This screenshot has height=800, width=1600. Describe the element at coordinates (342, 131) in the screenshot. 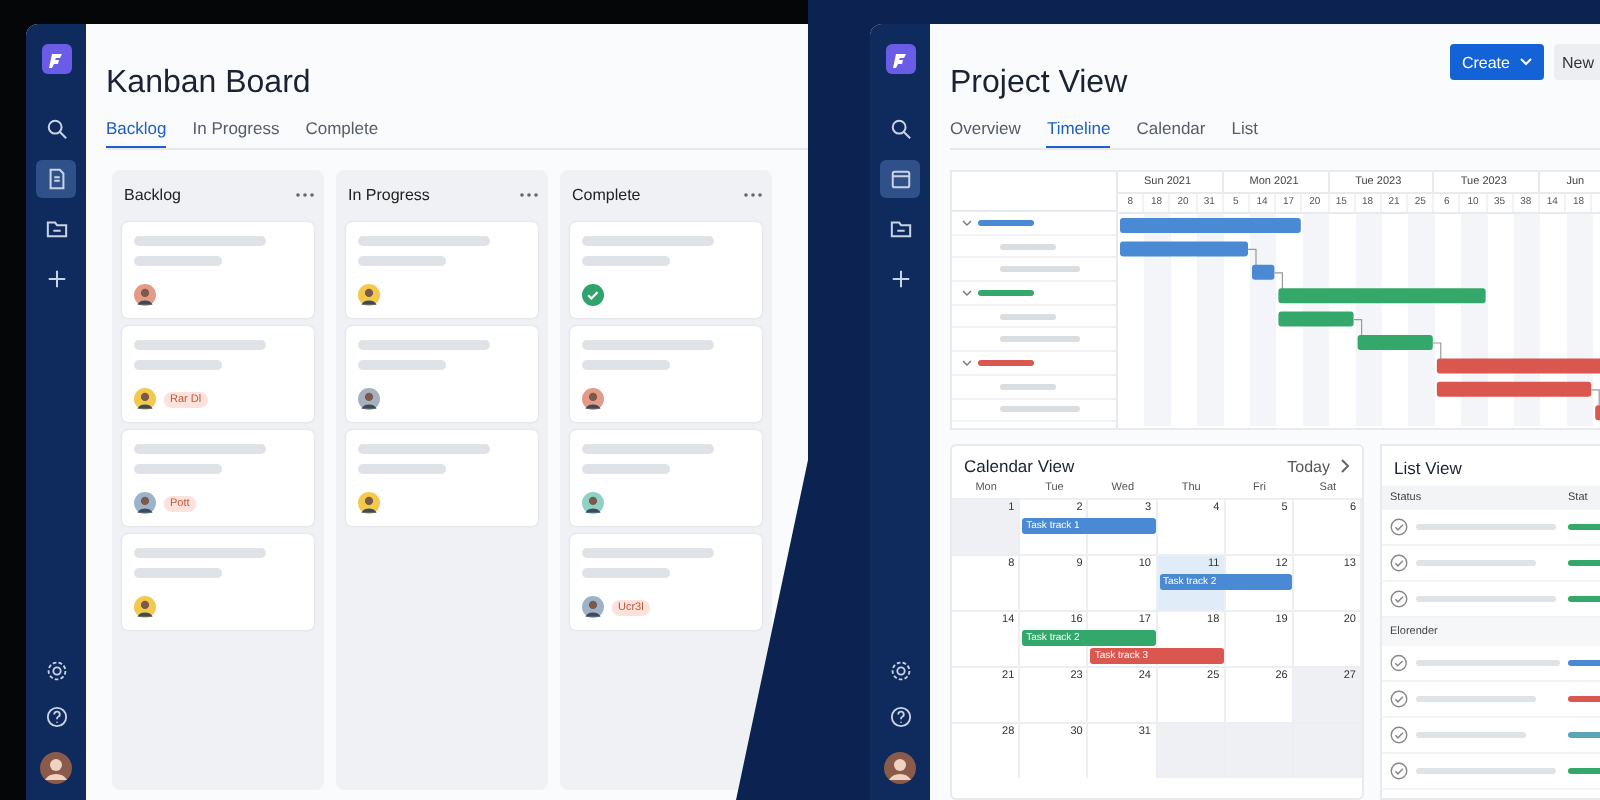

I see `tab: Complete` at that location.